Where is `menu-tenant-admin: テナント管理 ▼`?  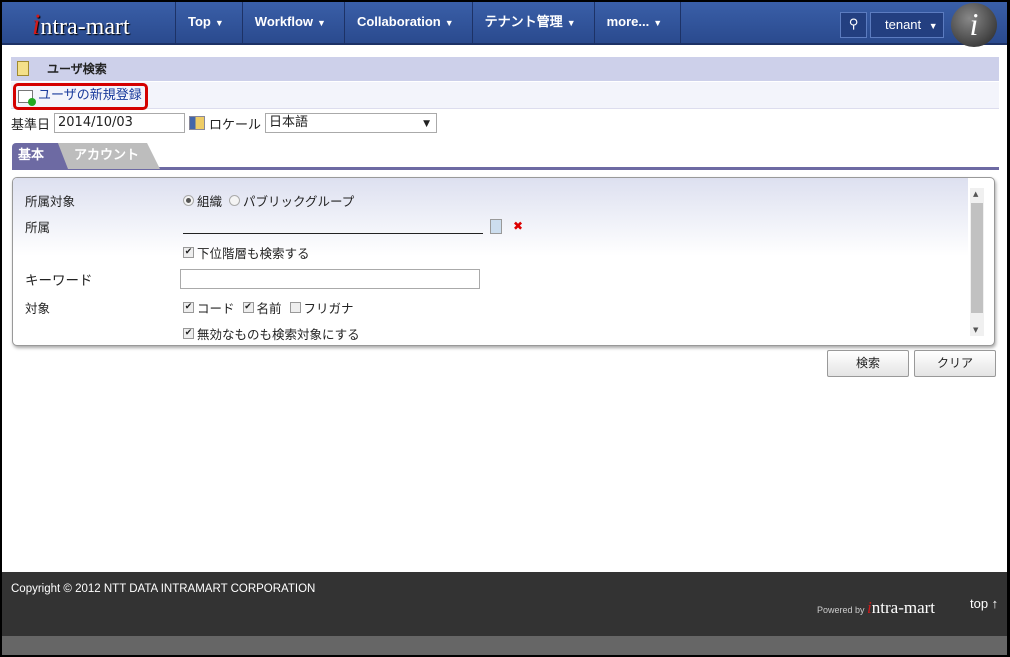 menu-tenant-admin: テナント管理 ▼ is located at coordinates (532, 23).